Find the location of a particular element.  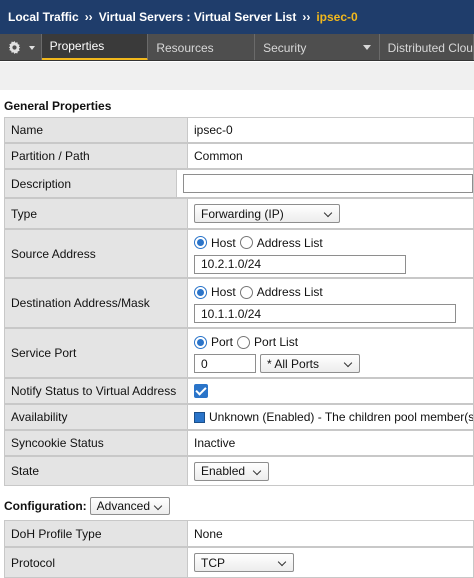

destination-address-label: Destination Address/Mask is located at coordinates (95, 303).